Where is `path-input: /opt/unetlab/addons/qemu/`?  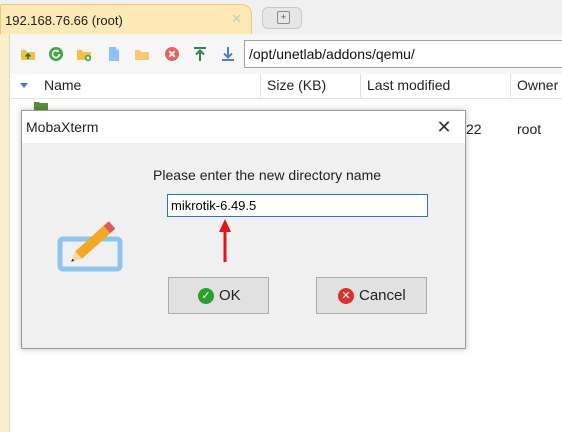
path-input: /opt/unetlab/addons/qemu/ is located at coordinates (403, 54).